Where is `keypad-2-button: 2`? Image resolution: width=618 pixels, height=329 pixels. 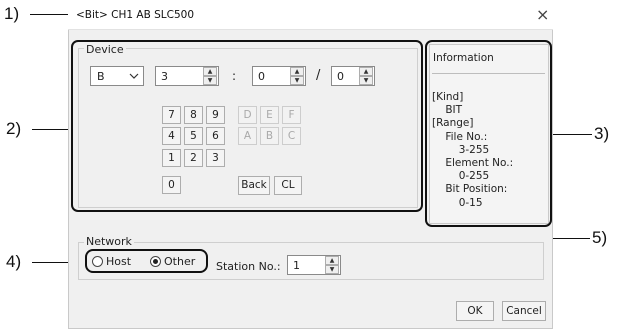
keypad-2-button: 2 is located at coordinates (193, 158).